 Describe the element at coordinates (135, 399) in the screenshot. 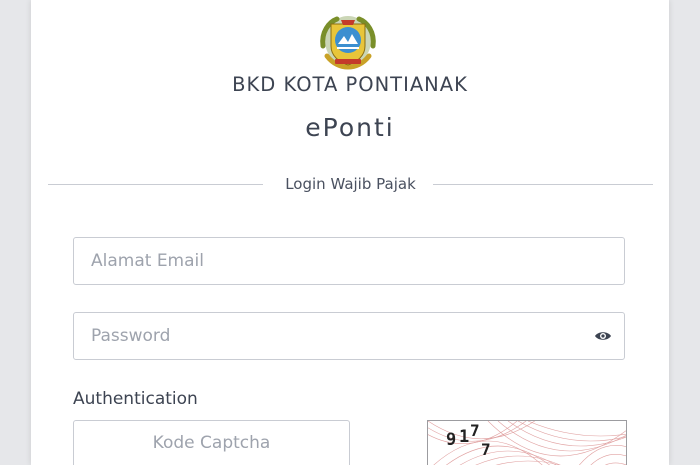

I see `authentication-label: Authentication` at that location.